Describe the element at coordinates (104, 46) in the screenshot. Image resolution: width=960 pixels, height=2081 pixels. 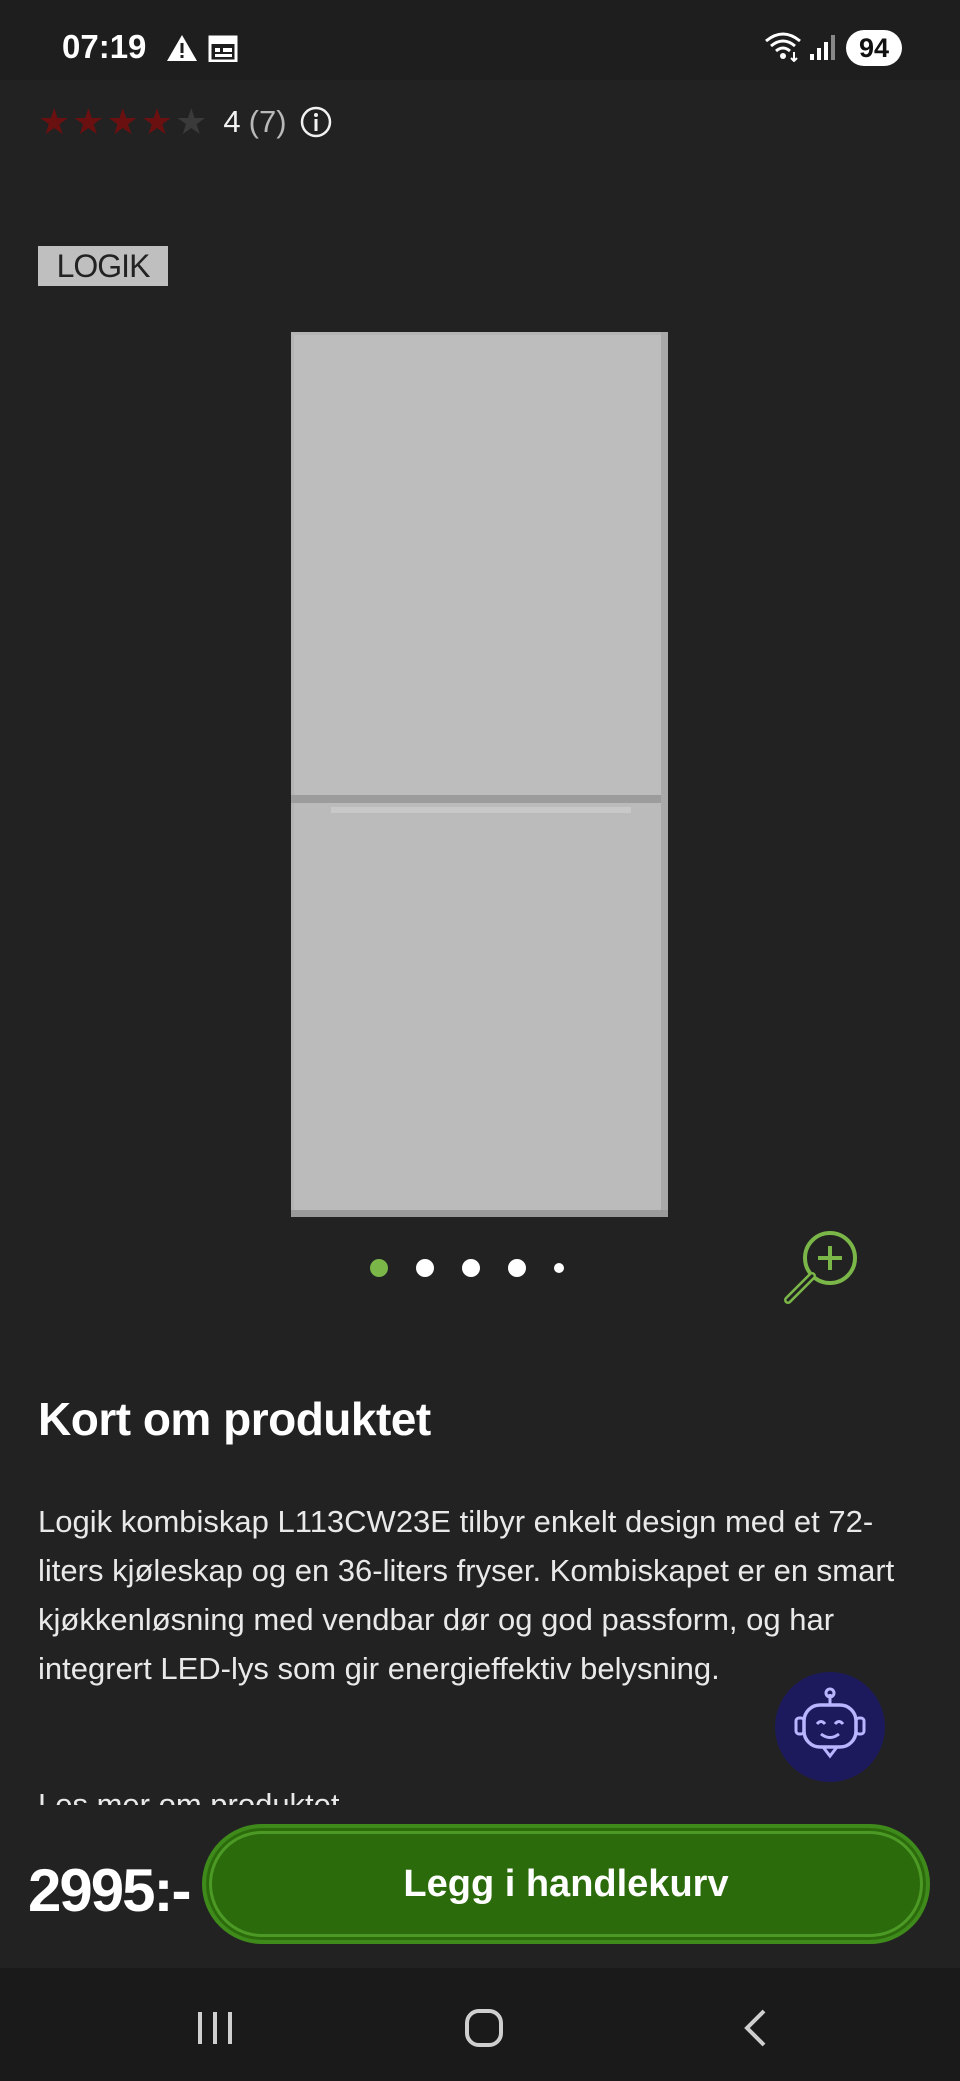
I see `status-time: 07:19` at that location.